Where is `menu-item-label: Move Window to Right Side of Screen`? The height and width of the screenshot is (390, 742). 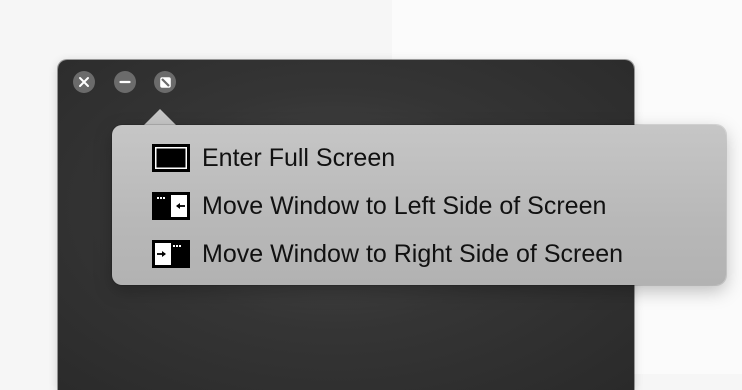
menu-item-label: Move Window to Right Side of Screen is located at coordinates (413, 253).